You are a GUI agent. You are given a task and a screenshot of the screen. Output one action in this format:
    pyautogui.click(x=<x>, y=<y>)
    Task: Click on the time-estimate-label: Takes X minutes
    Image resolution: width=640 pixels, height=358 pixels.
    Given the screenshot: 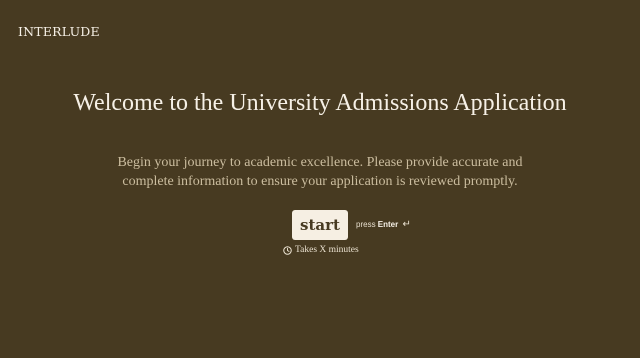 What is the action you would take?
    pyautogui.click(x=327, y=250)
    